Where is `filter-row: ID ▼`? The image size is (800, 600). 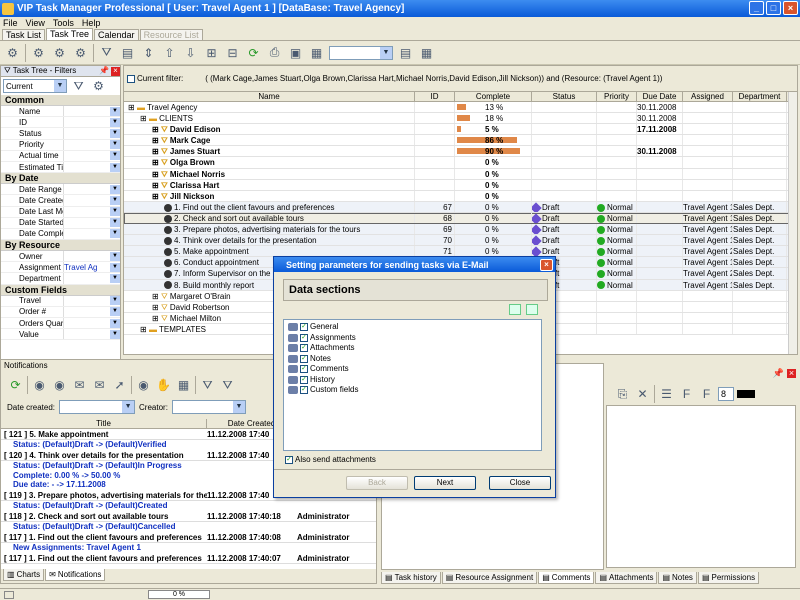 filter-row: ID ▼ is located at coordinates (60, 123).